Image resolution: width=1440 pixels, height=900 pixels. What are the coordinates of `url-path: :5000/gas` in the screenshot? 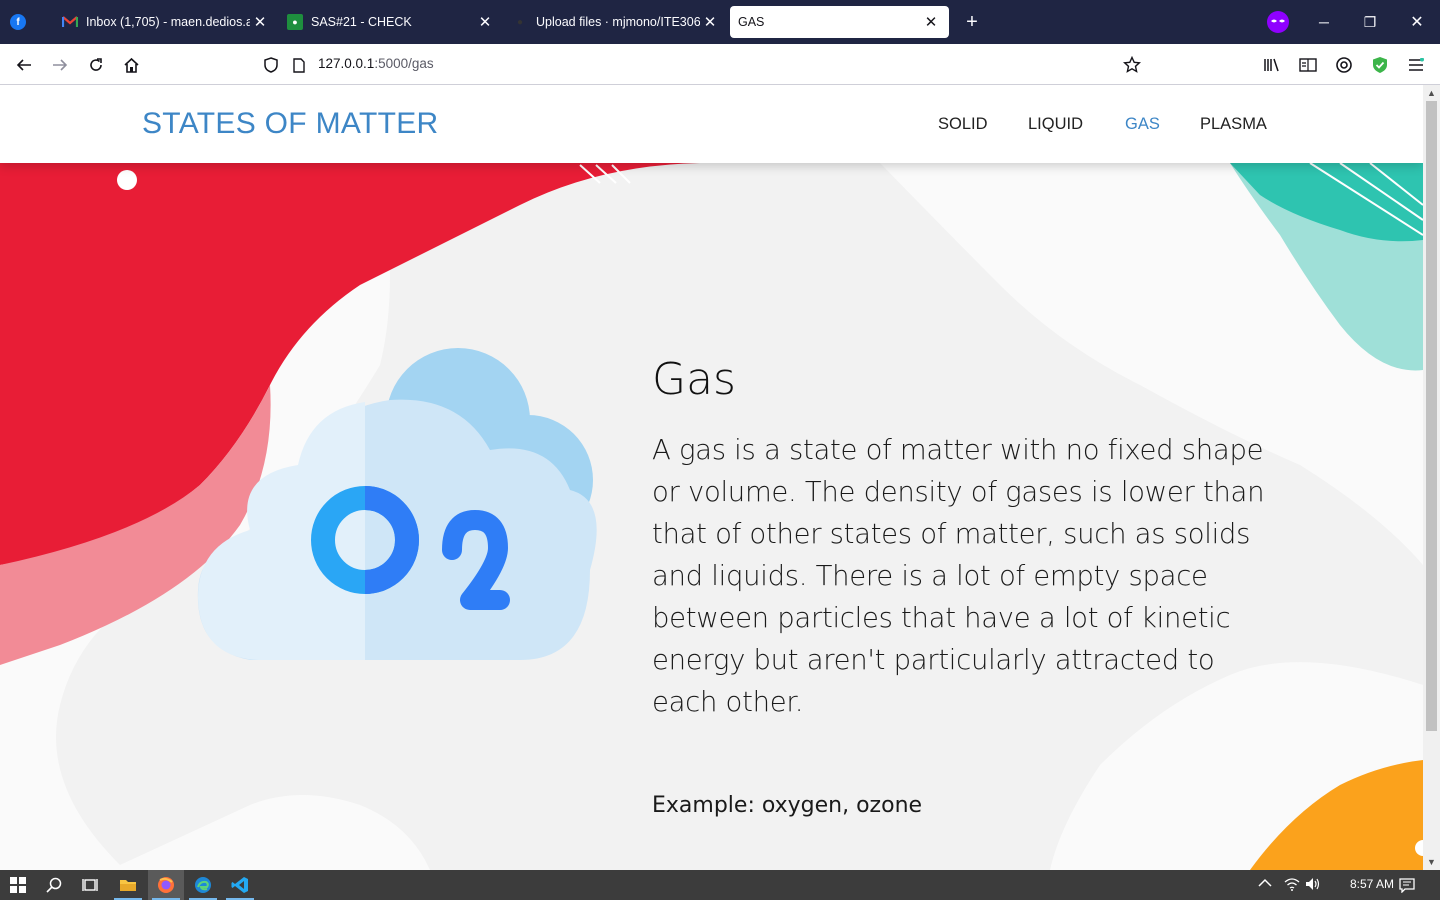 It's located at (404, 63).